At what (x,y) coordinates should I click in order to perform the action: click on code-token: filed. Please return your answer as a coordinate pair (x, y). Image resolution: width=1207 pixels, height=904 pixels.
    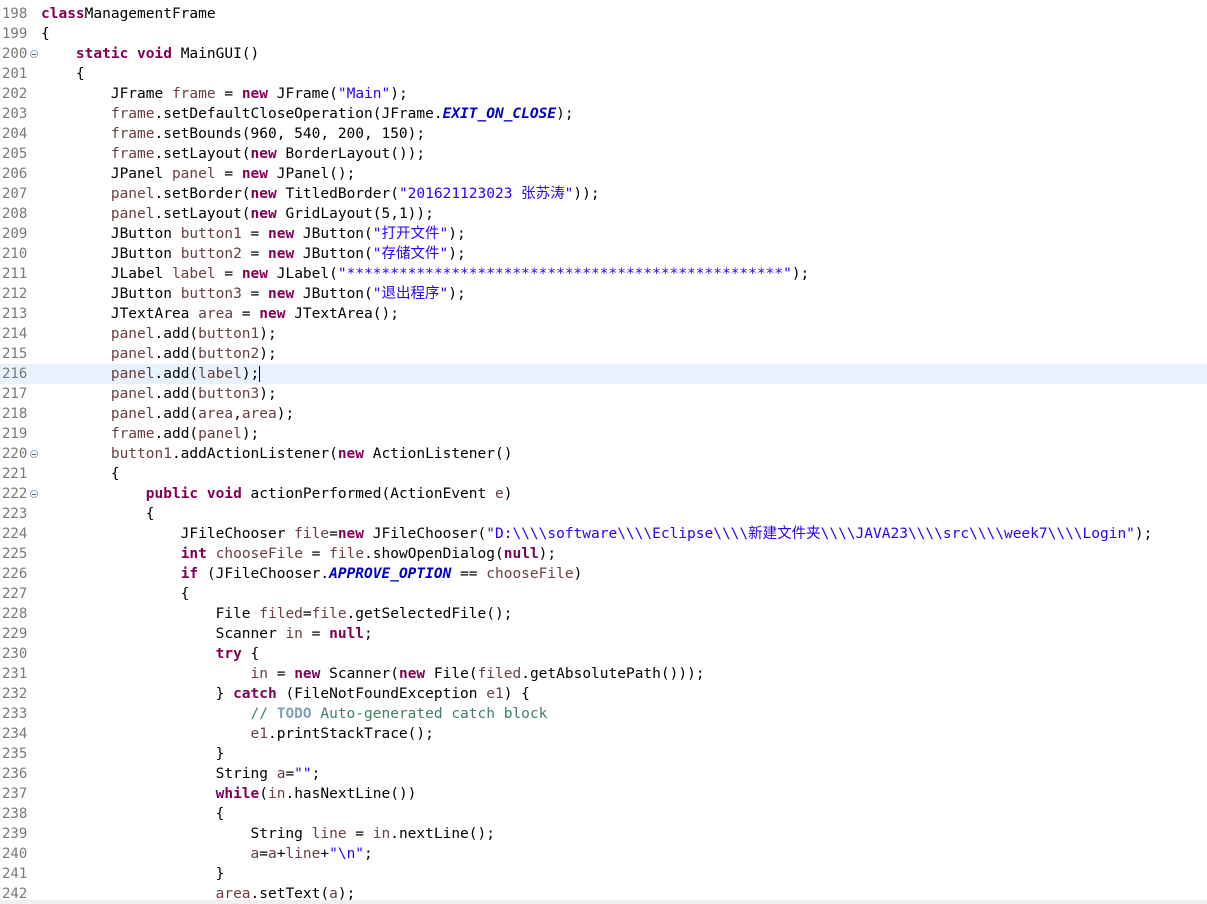
    Looking at the image, I should click on (499, 674).